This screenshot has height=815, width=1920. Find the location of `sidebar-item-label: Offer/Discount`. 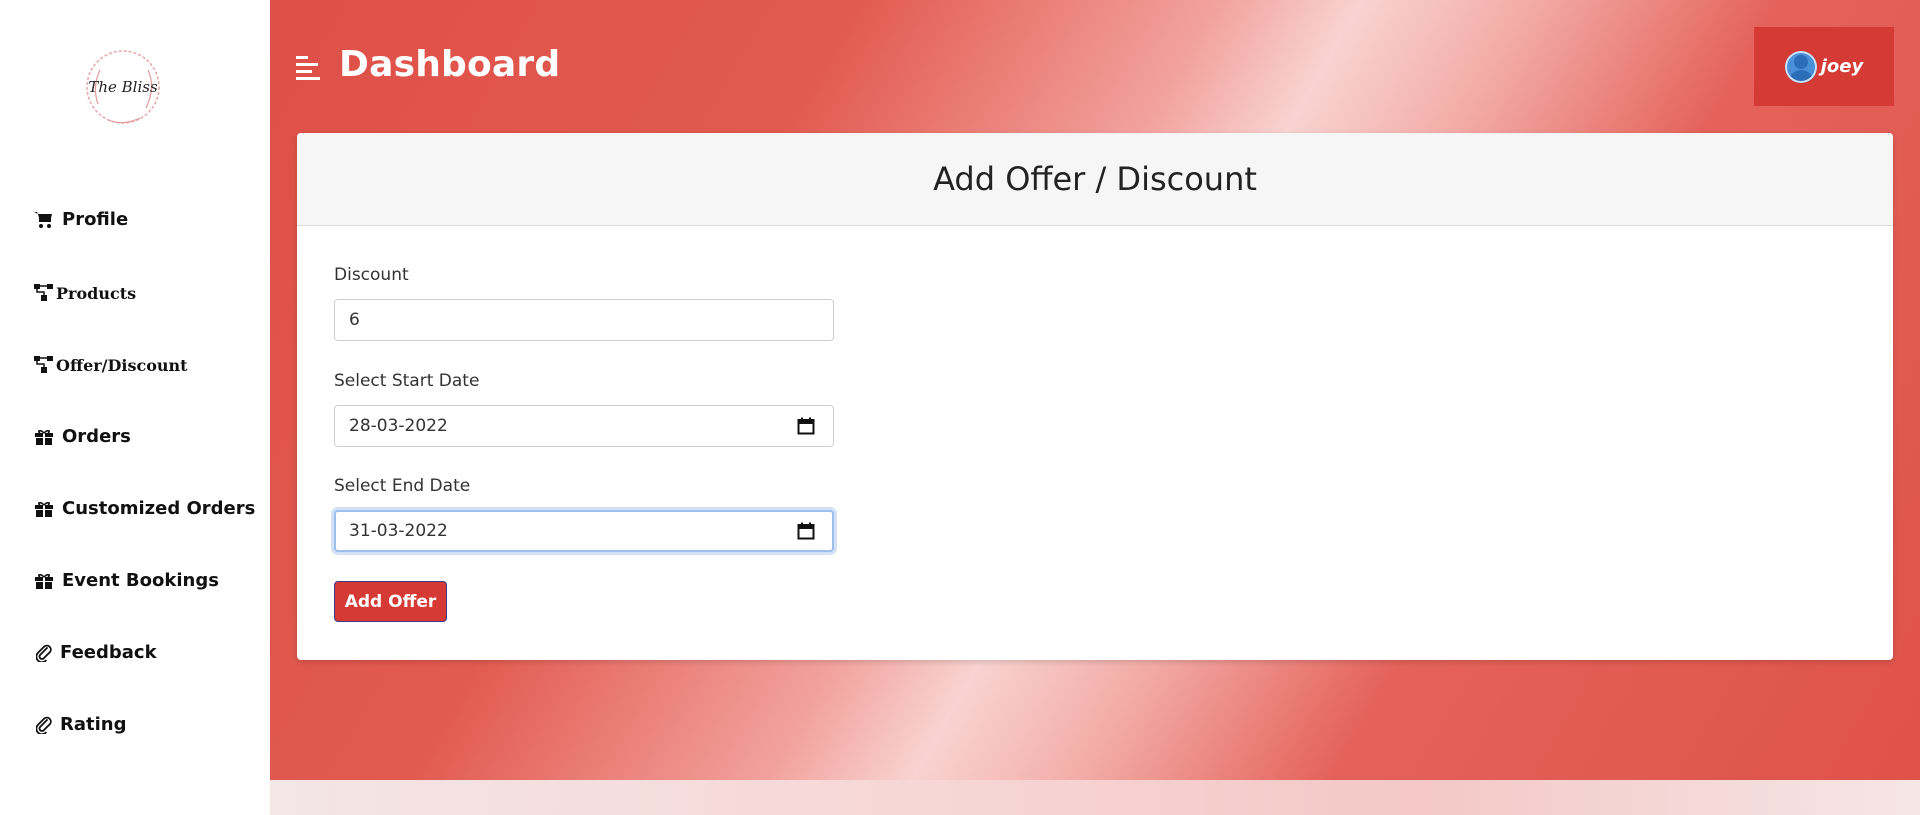

sidebar-item-label: Offer/Discount is located at coordinates (122, 365).